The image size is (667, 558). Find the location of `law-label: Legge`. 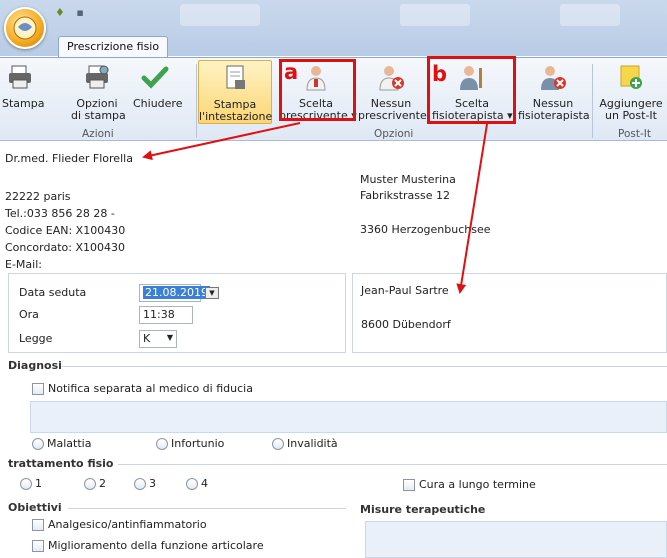

law-label: Legge is located at coordinates (36, 338).